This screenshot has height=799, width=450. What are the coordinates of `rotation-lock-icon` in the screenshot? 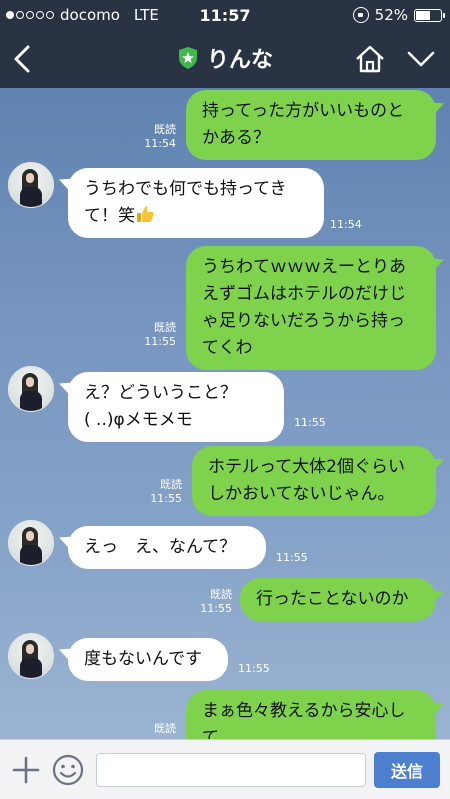 It's located at (360, 15).